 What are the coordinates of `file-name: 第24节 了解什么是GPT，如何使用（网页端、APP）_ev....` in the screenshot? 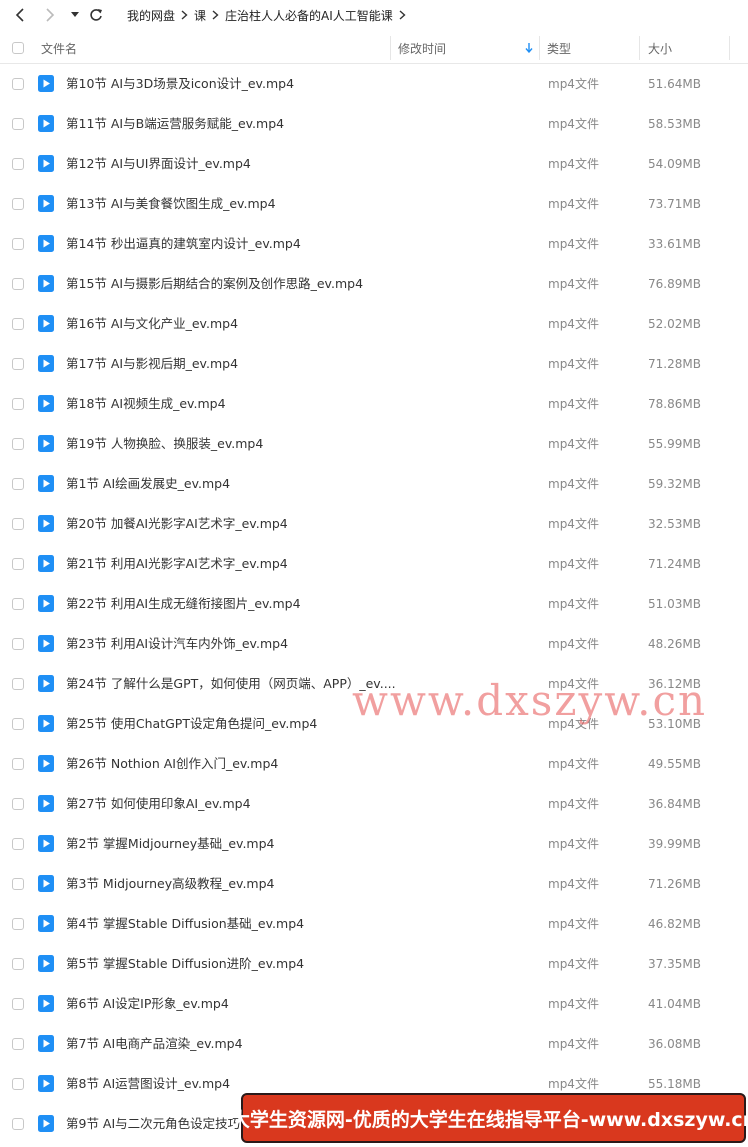 It's located at (231, 684).